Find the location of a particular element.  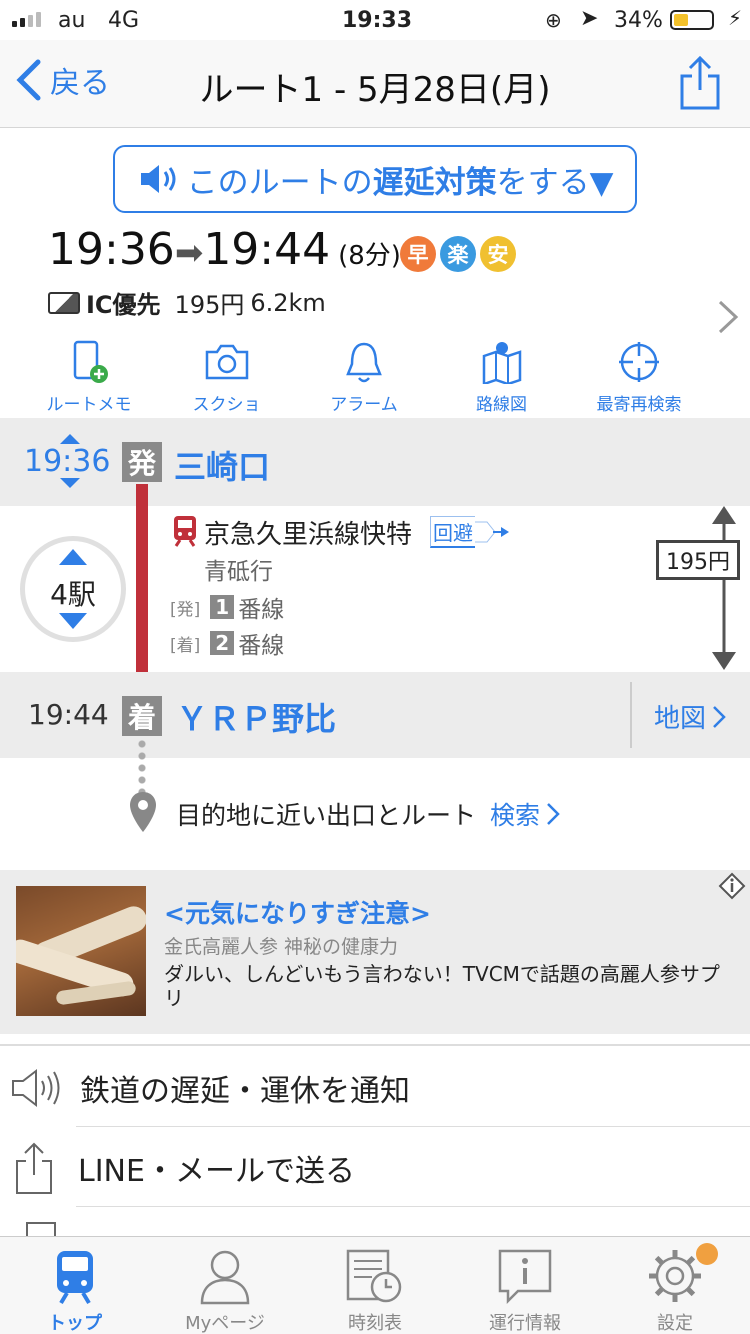

tab-settings: 設定 is located at coordinates (675, 1285).